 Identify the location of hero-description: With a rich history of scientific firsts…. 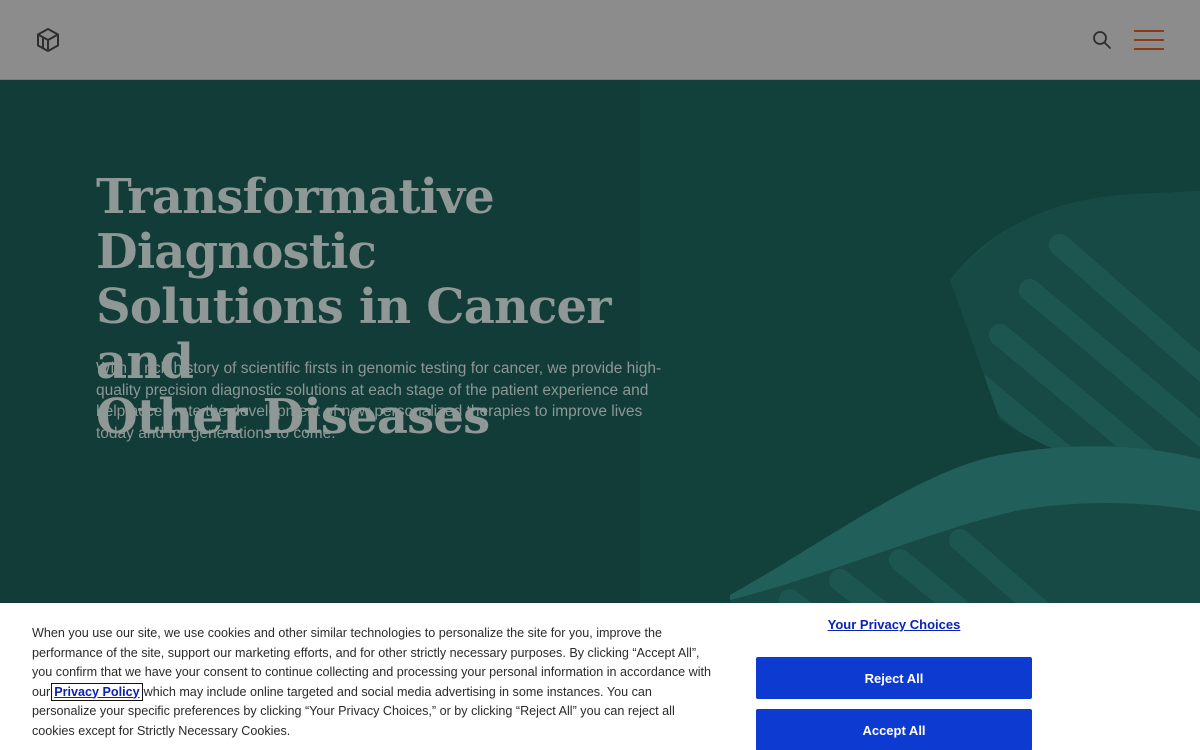
(379, 401).